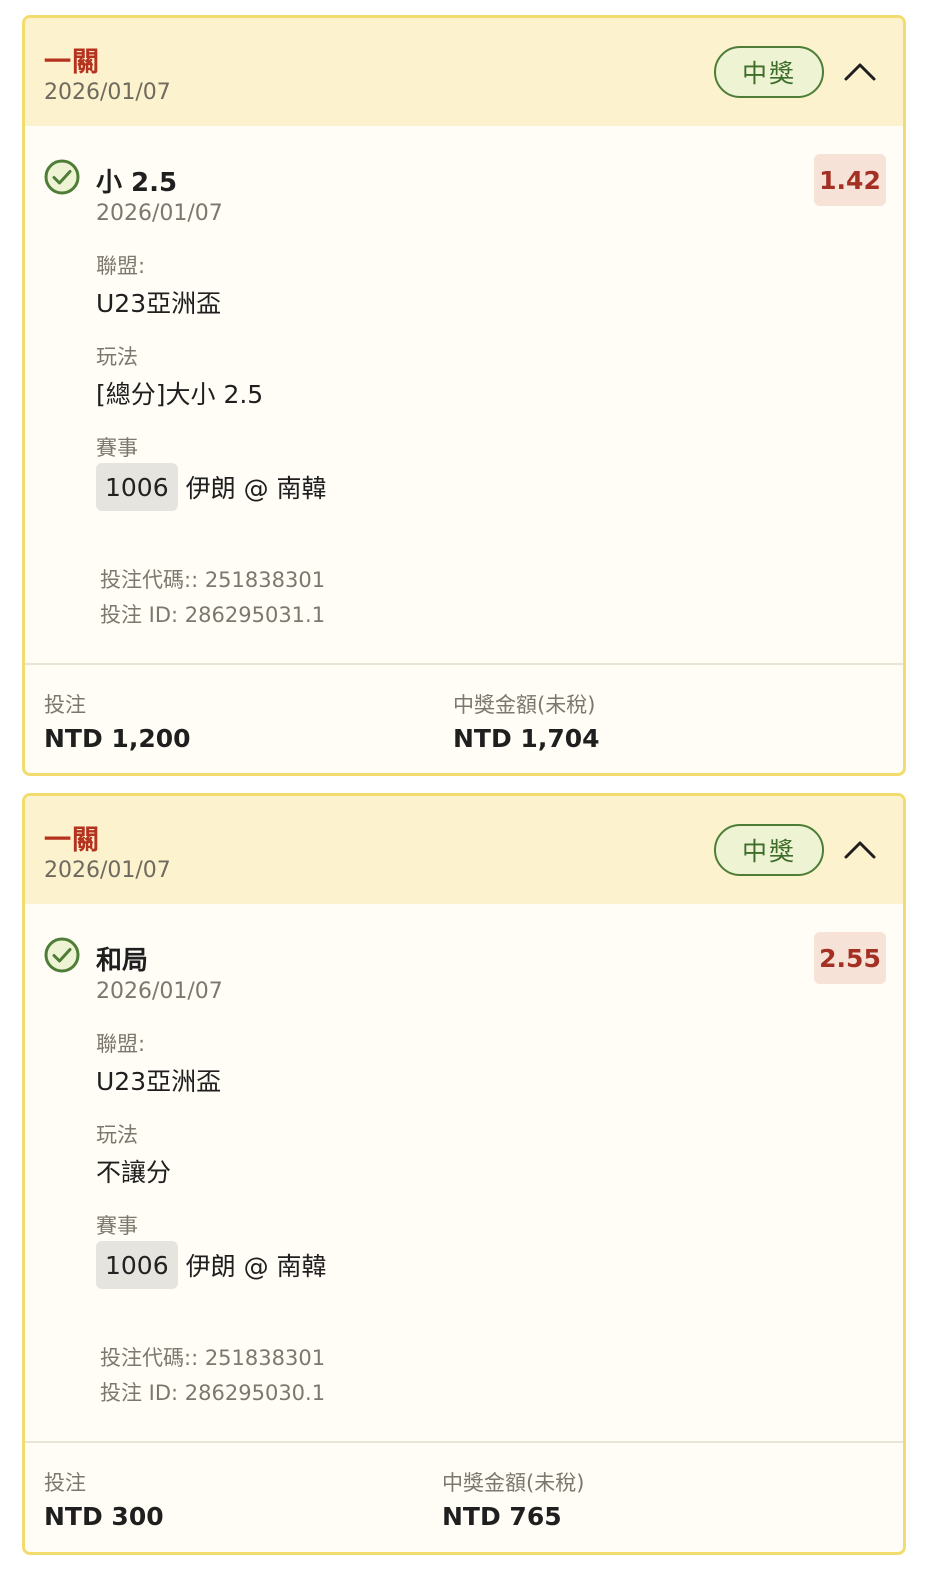 Image resolution: width=934 pixels, height=1581 pixels. What do you see at coordinates (104, 1516) in the screenshot?
I see `stake-amount: NTD 300` at bounding box center [104, 1516].